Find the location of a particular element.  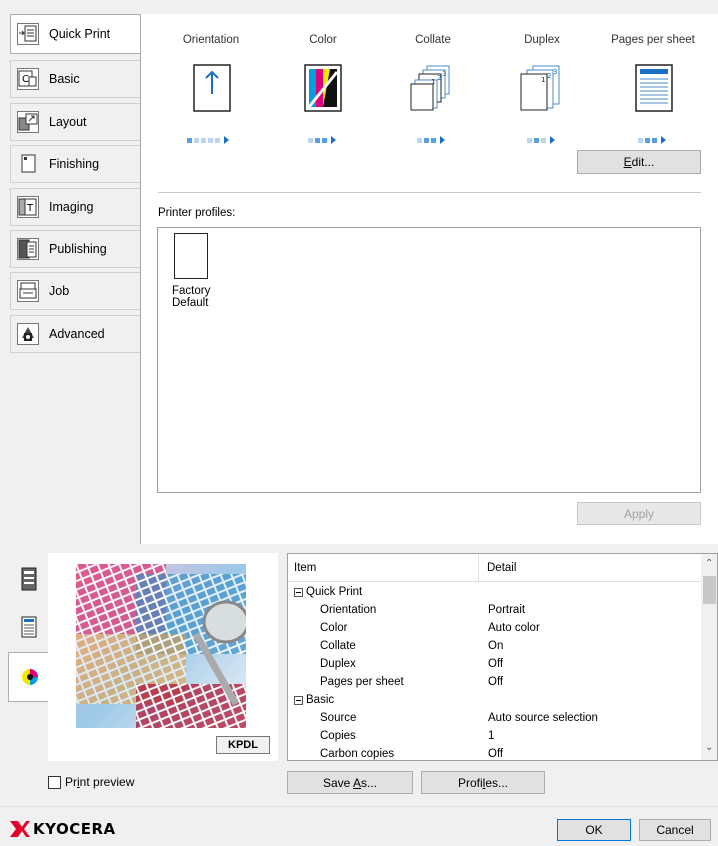

duplex-selector is located at coordinates (541, 140).